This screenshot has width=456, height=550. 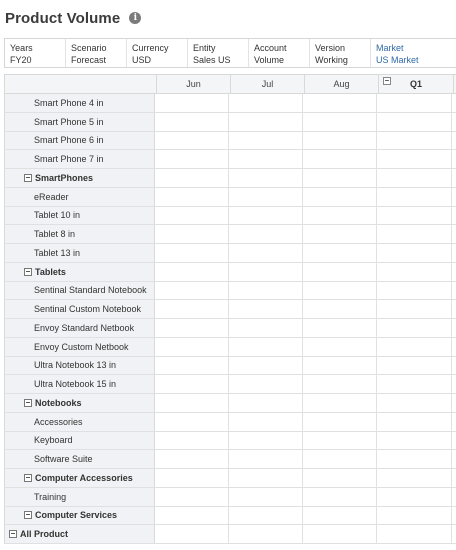 What do you see at coordinates (342, 84) in the screenshot?
I see `column-header-aug: Aug` at bounding box center [342, 84].